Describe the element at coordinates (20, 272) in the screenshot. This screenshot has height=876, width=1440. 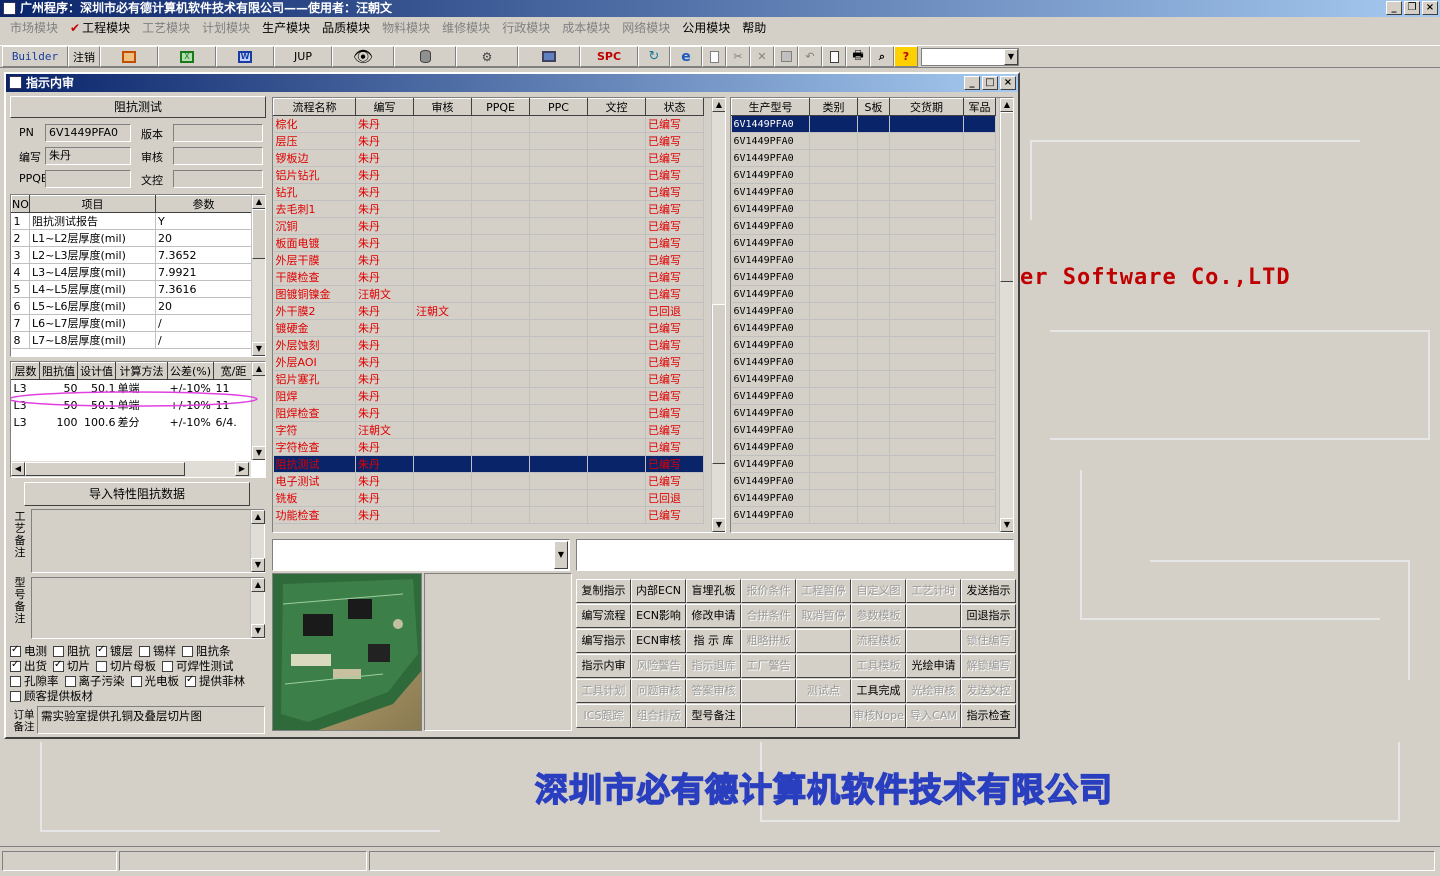
I see `table-cell: 4` at that location.